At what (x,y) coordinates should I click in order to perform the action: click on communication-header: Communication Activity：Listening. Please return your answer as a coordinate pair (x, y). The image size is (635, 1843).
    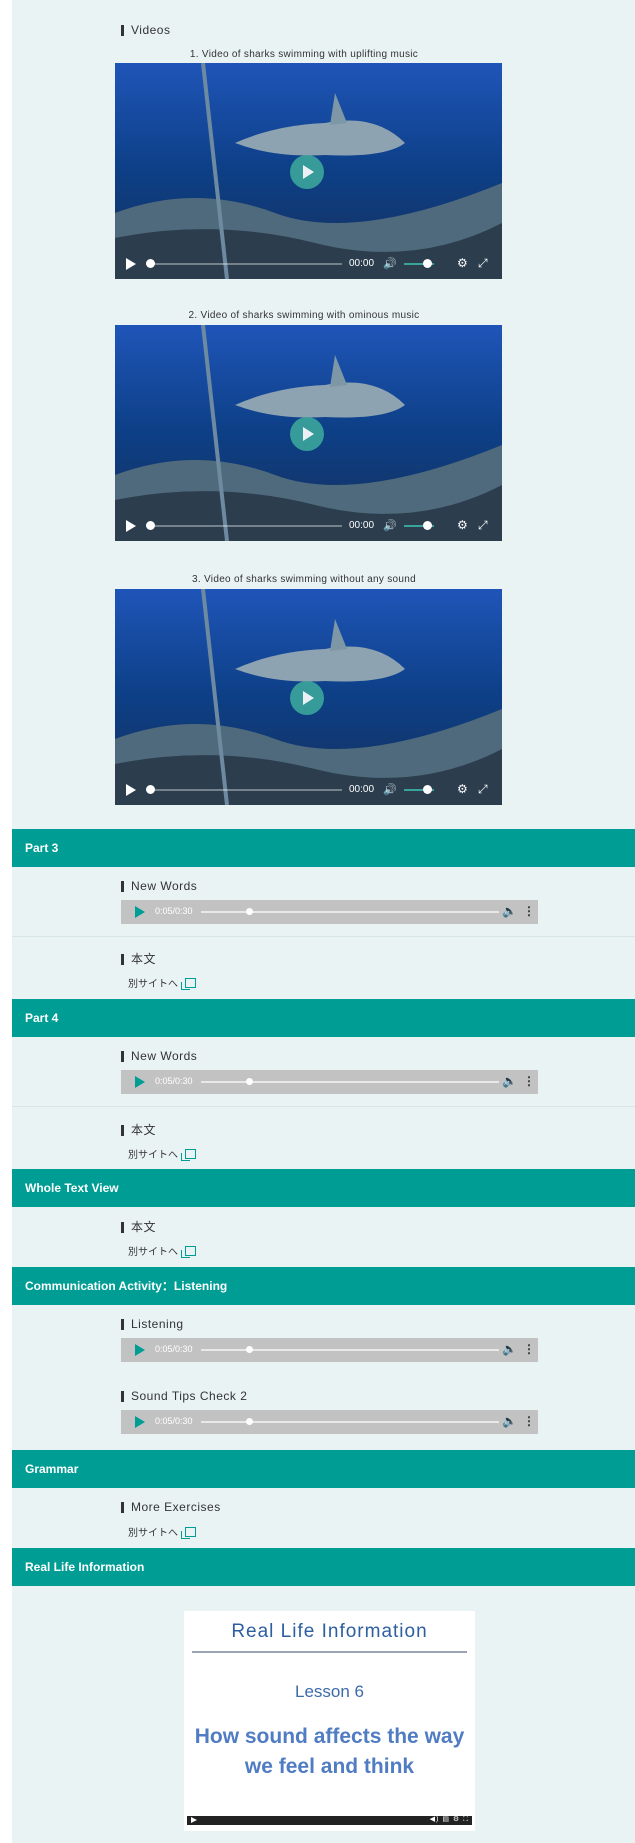
    Looking at the image, I should click on (323, 1286).